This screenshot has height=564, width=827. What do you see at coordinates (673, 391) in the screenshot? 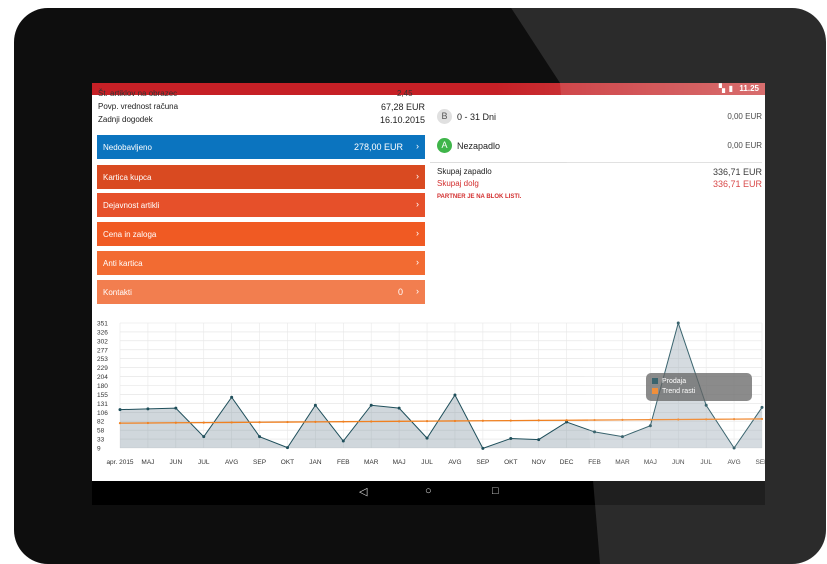
I see `legend-item-trend: Trend rasti` at bounding box center [673, 391].